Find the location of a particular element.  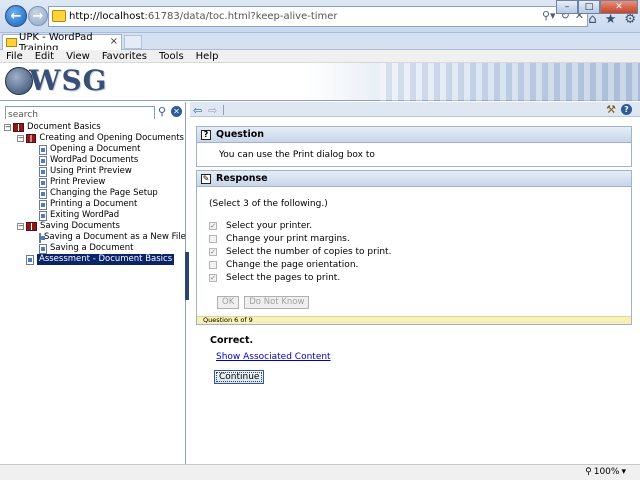

help-icon: ? is located at coordinates (626, 109).